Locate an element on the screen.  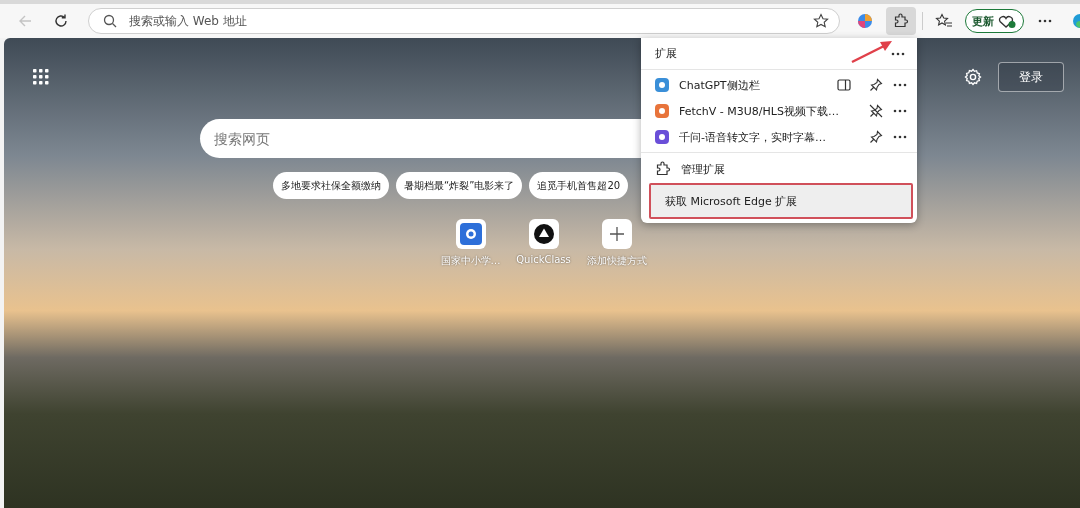
trending-search-chip: 多地要求社保全额缴纳 is located at coordinates (331, 185).